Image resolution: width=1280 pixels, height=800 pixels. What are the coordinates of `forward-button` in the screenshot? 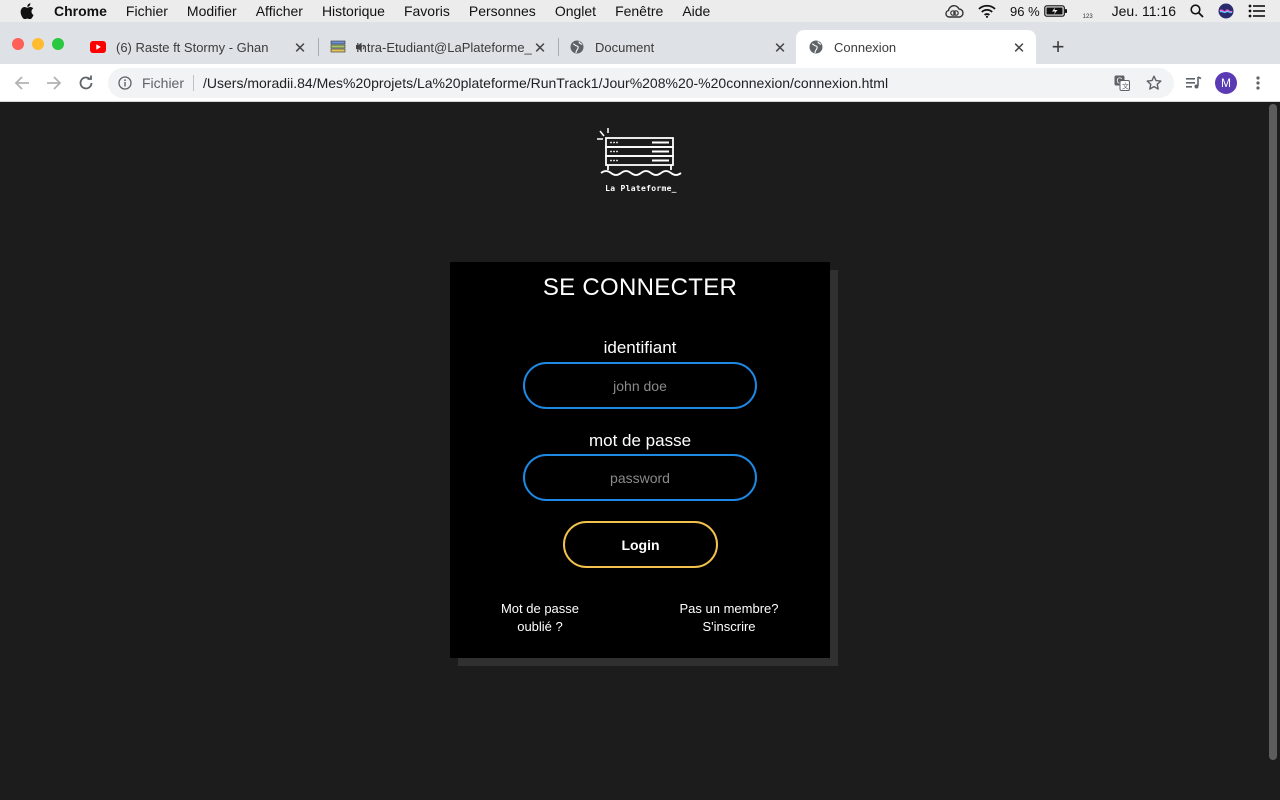 It's located at (54, 83).